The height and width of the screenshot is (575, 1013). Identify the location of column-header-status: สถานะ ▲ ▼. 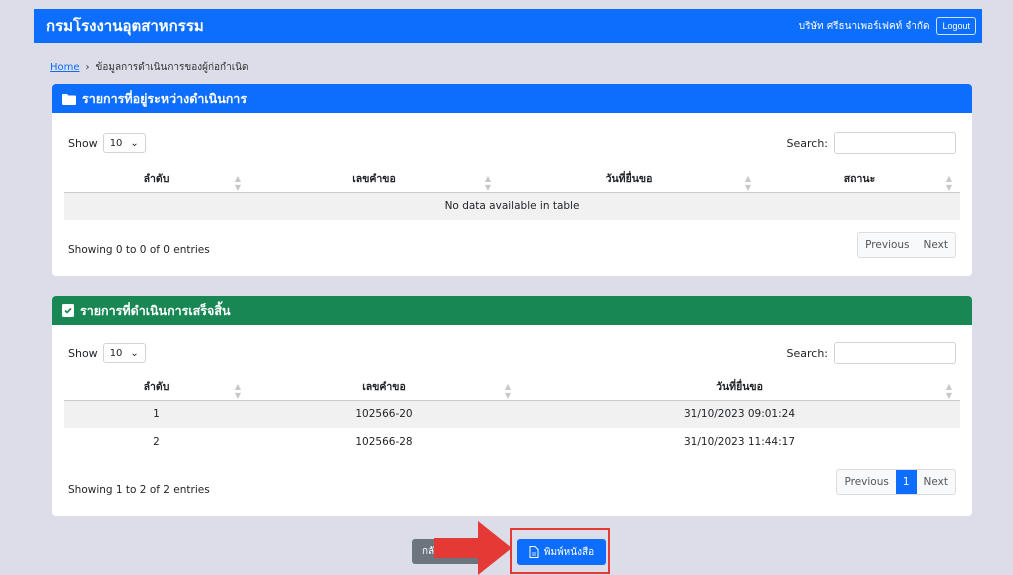
(859, 179).